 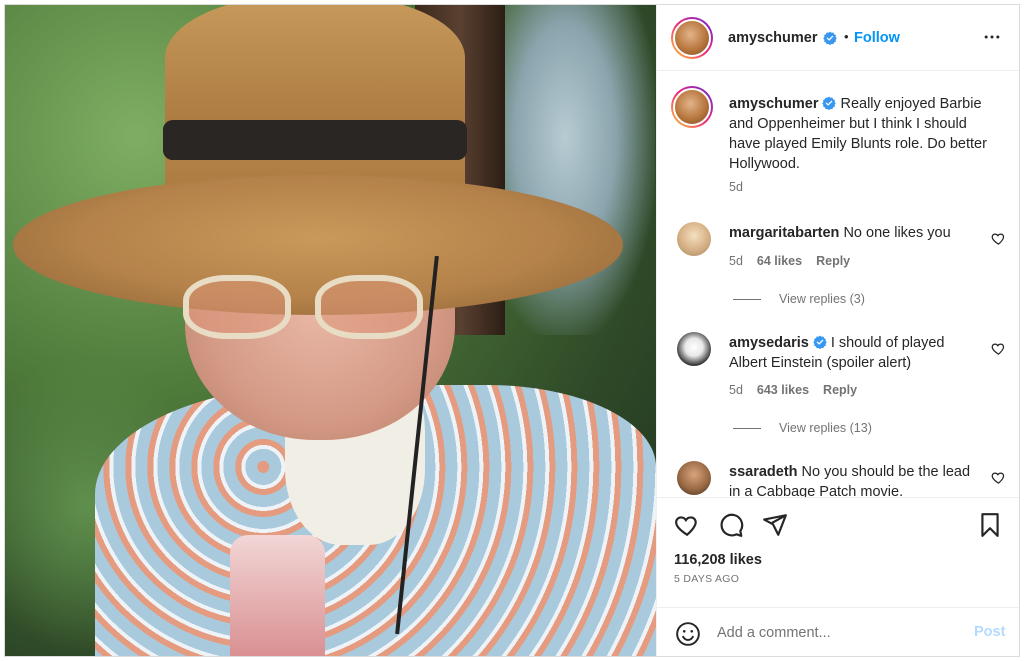 I want to click on comment-composer: Post, so click(x=838, y=631).